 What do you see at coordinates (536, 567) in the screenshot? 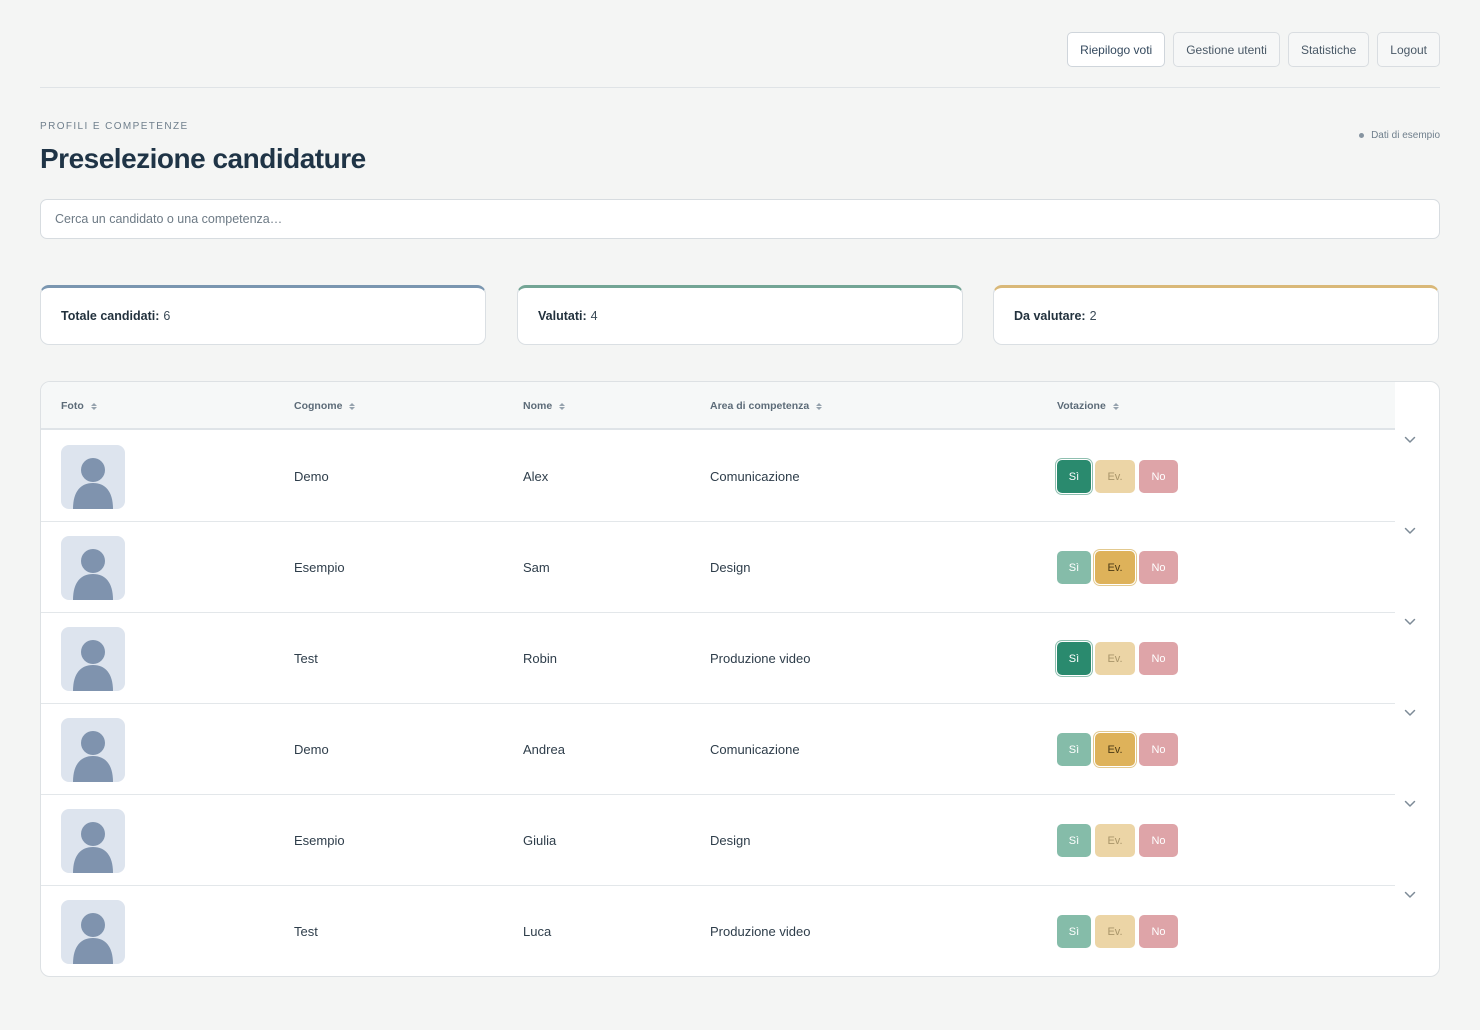
I see `cell-nome: Sam` at bounding box center [536, 567].